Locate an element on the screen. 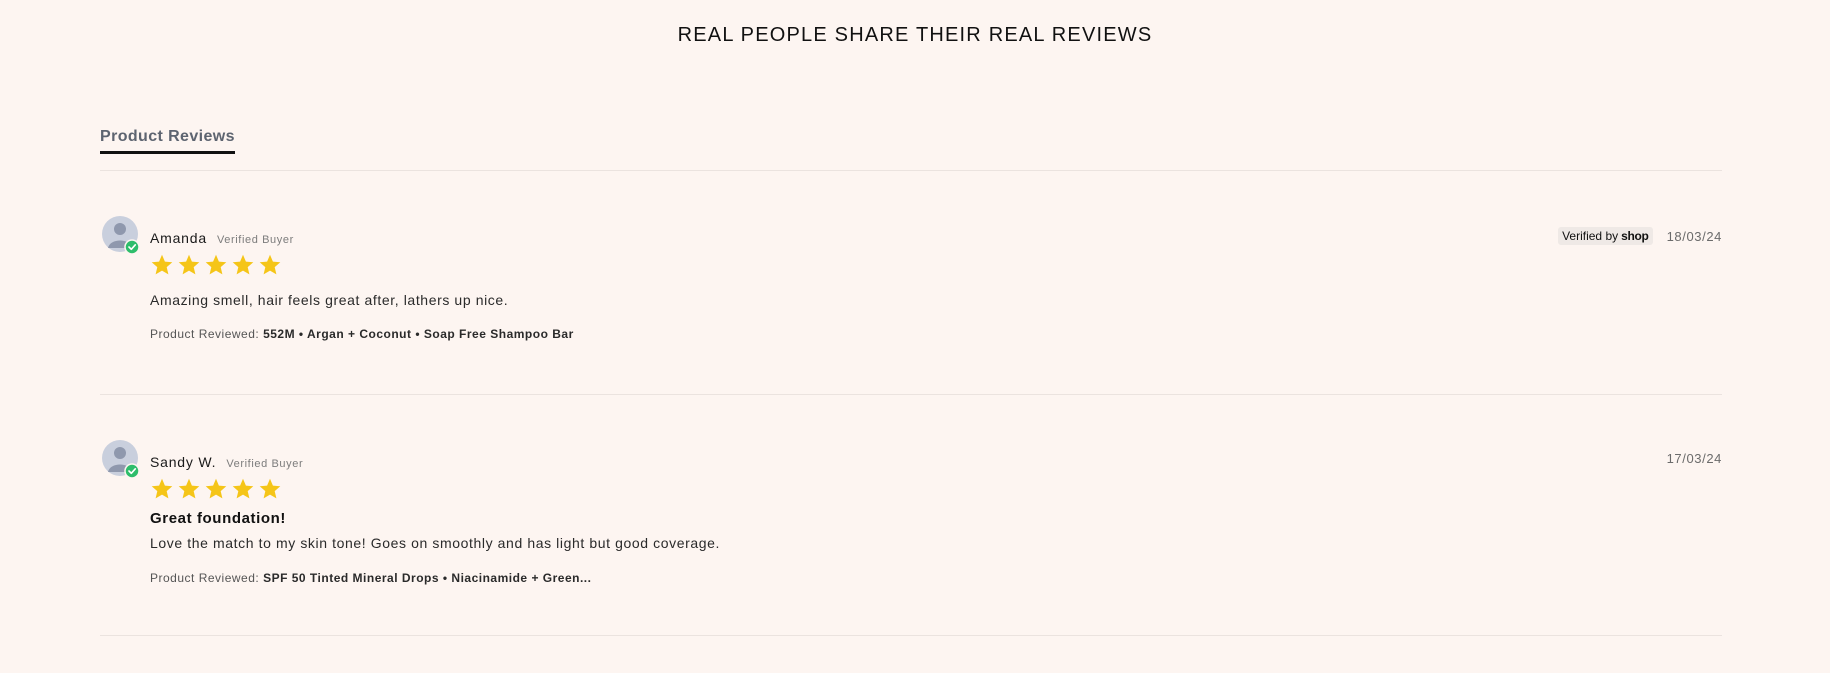 This screenshot has width=1830, height=673. verified-by-shop-badge: Verified by shop is located at coordinates (1605, 236).